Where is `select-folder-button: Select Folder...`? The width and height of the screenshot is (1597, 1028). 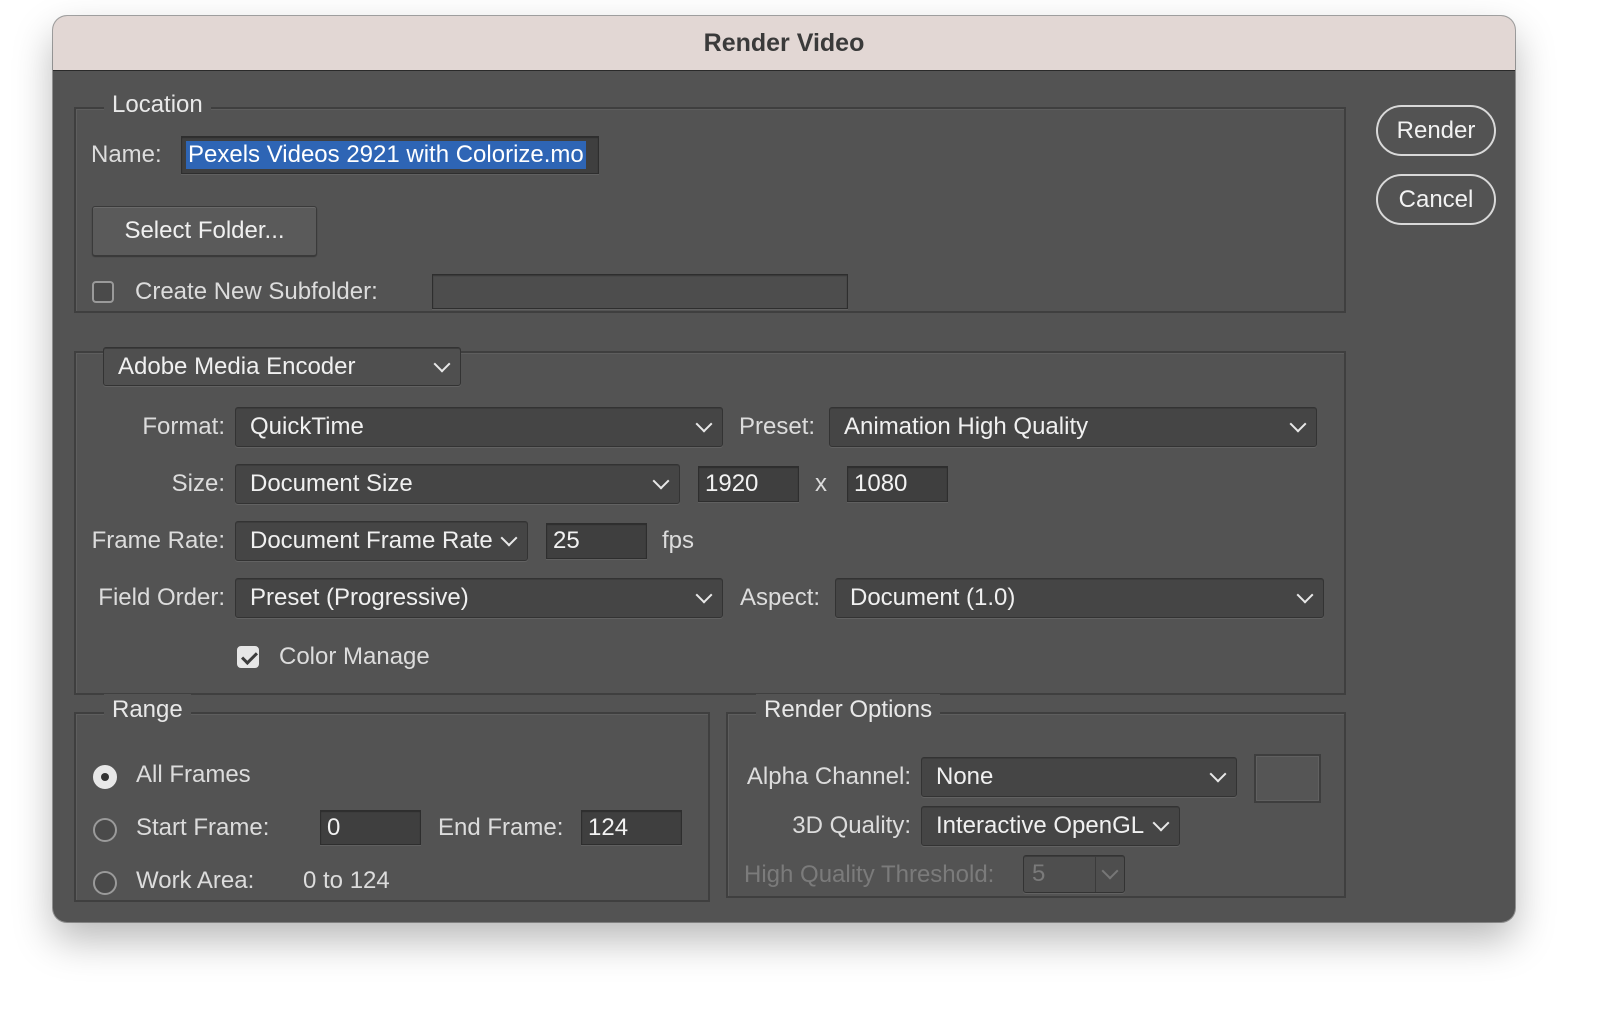 select-folder-button: Select Folder... is located at coordinates (204, 231).